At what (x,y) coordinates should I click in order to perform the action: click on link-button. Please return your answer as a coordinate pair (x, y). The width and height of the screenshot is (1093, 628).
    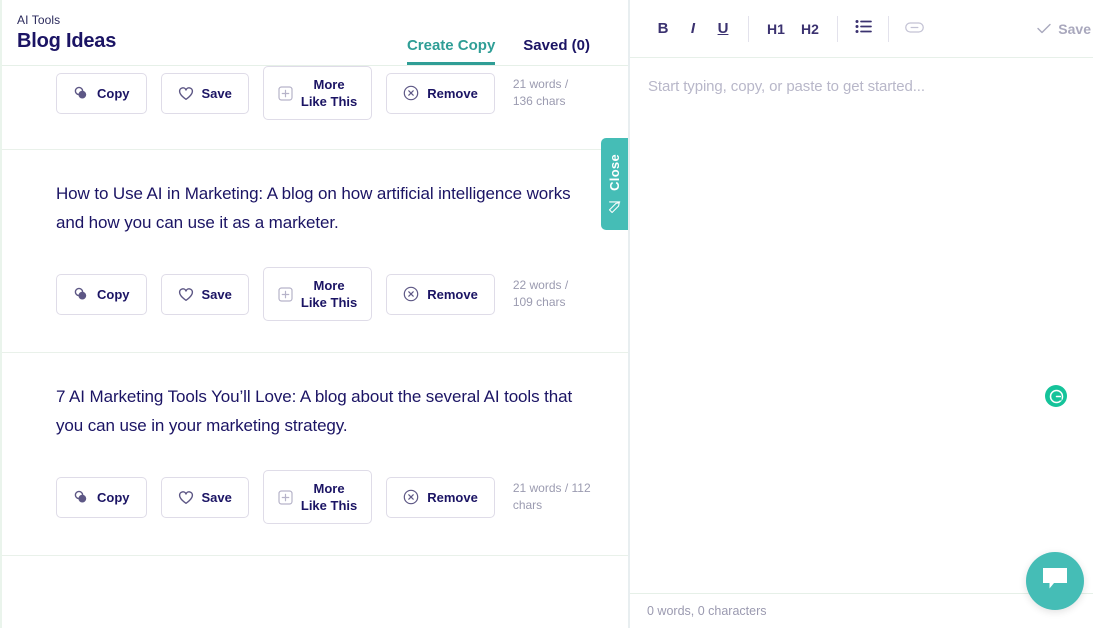
    Looking at the image, I should click on (914, 29).